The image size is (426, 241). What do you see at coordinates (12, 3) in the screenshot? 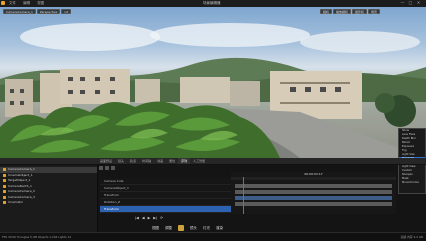
I see `menu-file: 文件` at bounding box center [12, 3].